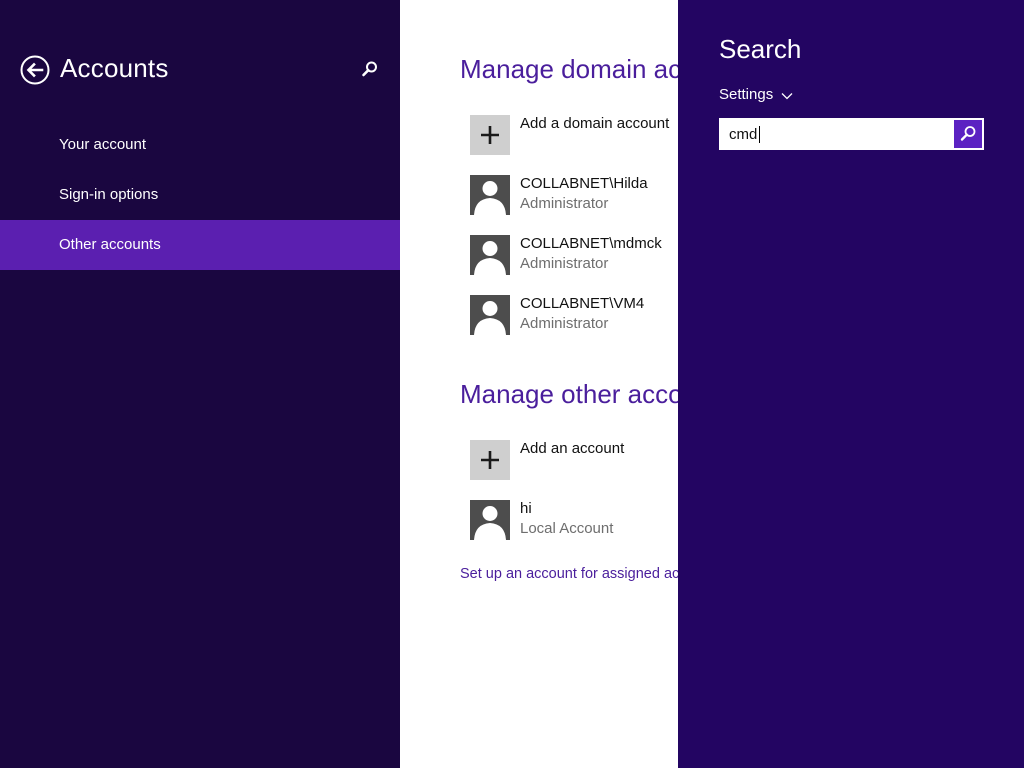 This screenshot has width=1024, height=768. What do you see at coordinates (759, 134) in the screenshot?
I see `text-caret` at bounding box center [759, 134].